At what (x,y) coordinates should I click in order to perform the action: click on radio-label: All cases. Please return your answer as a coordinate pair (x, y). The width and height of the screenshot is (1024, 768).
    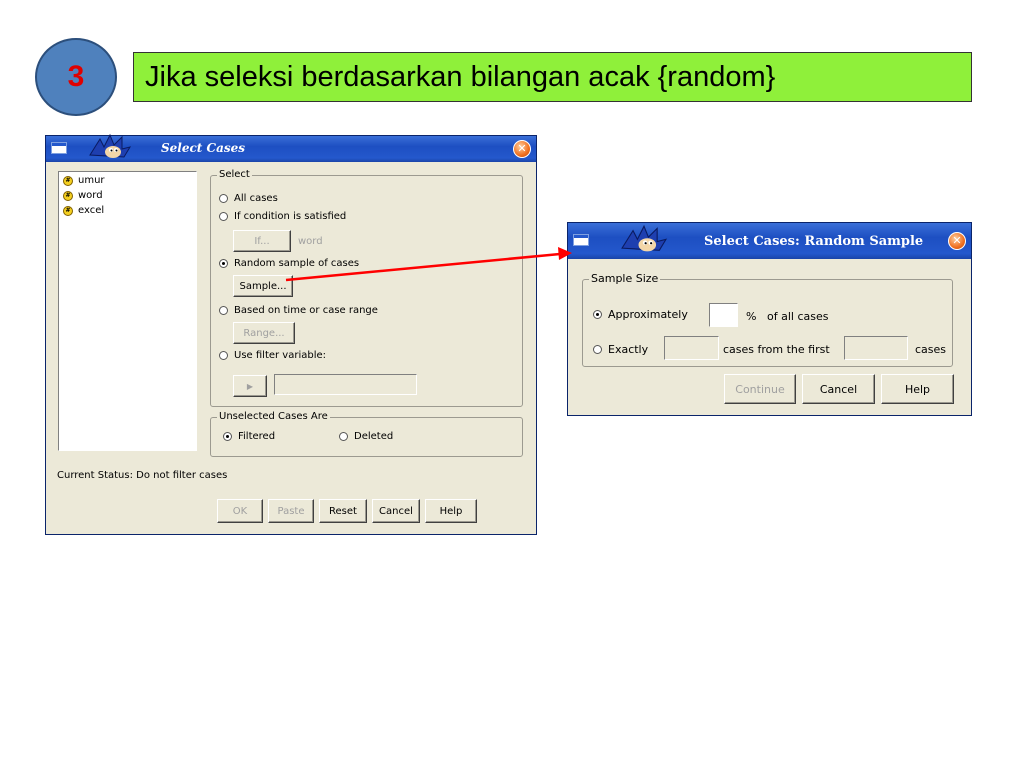
    Looking at the image, I should click on (256, 198).